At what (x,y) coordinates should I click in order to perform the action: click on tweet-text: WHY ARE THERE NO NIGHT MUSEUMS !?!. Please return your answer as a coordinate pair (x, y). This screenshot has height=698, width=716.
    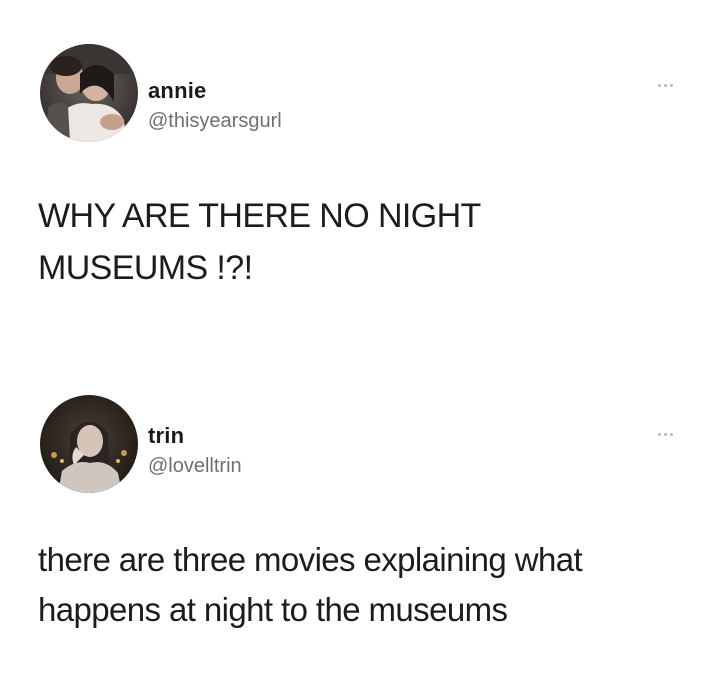
    Looking at the image, I should click on (363, 242).